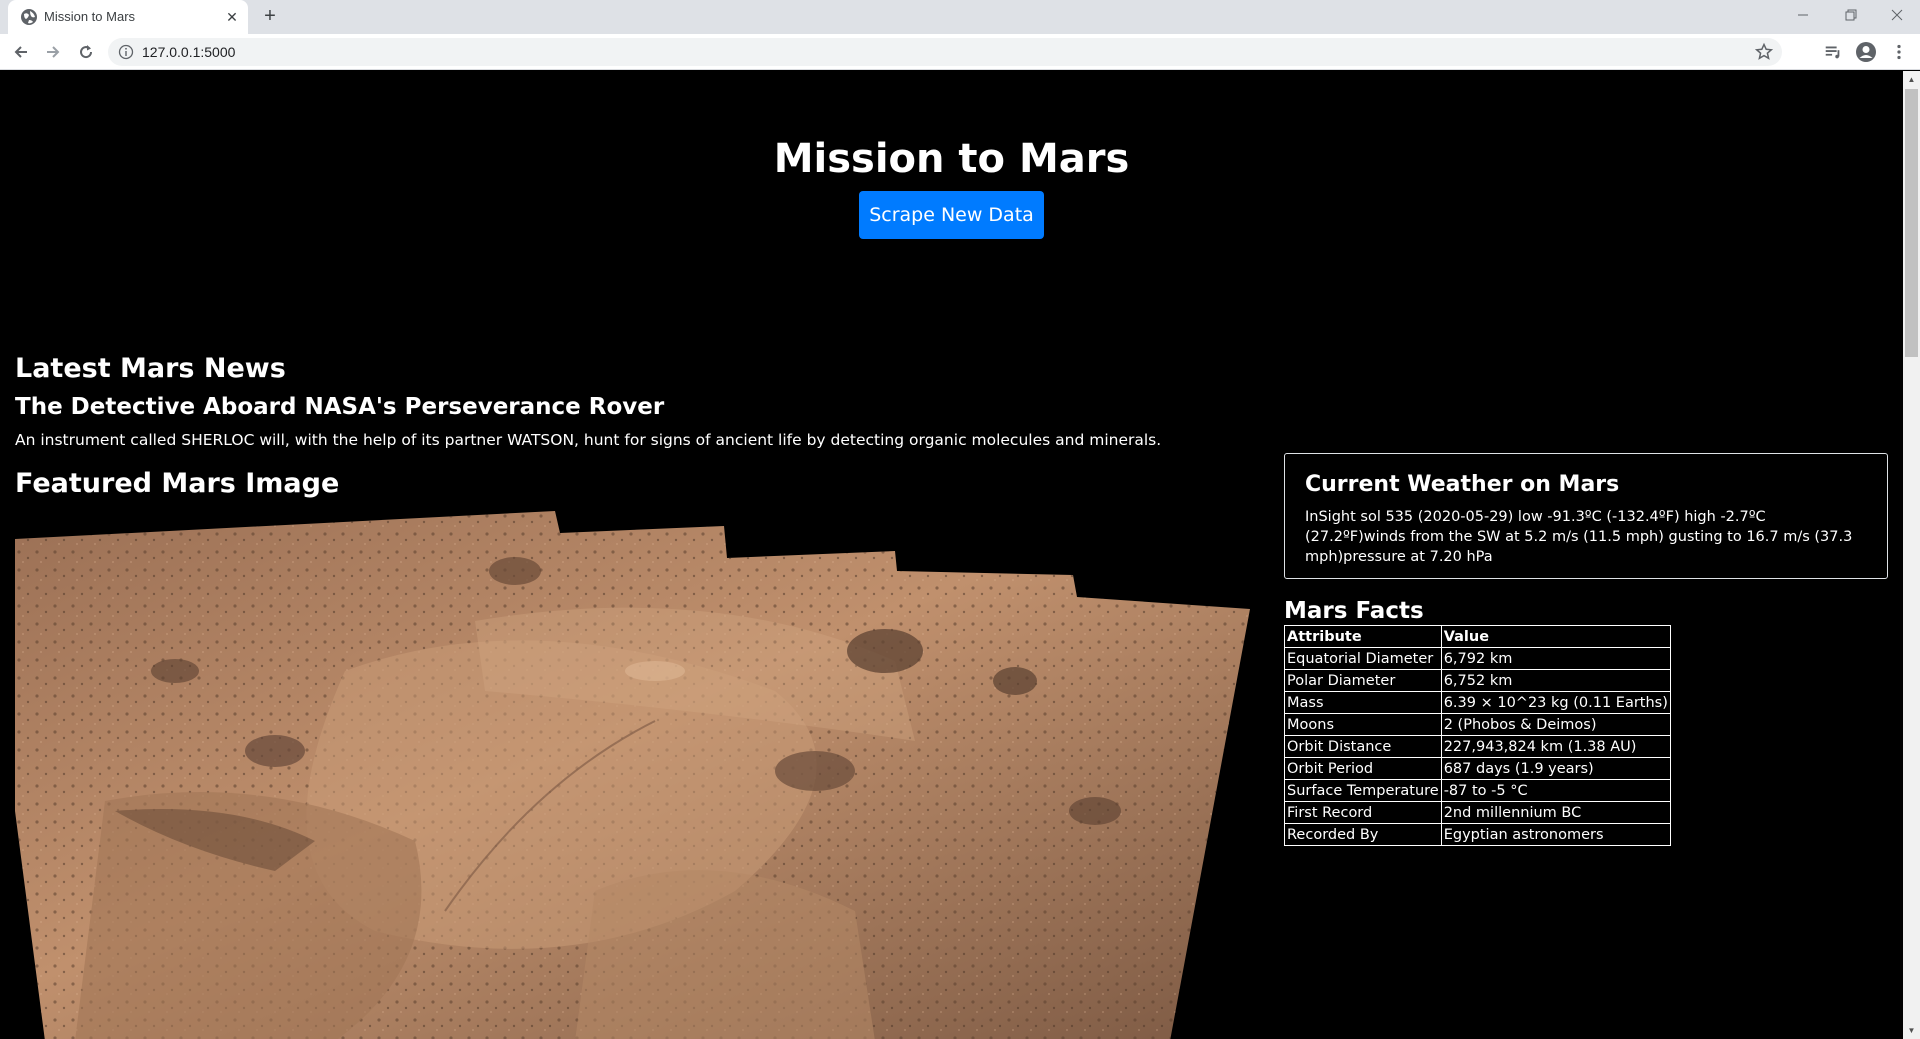  What do you see at coordinates (1354, 611) in the screenshot?
I see `mars-facts-heading: Mars Facts` at bounding box center [1354, 611].